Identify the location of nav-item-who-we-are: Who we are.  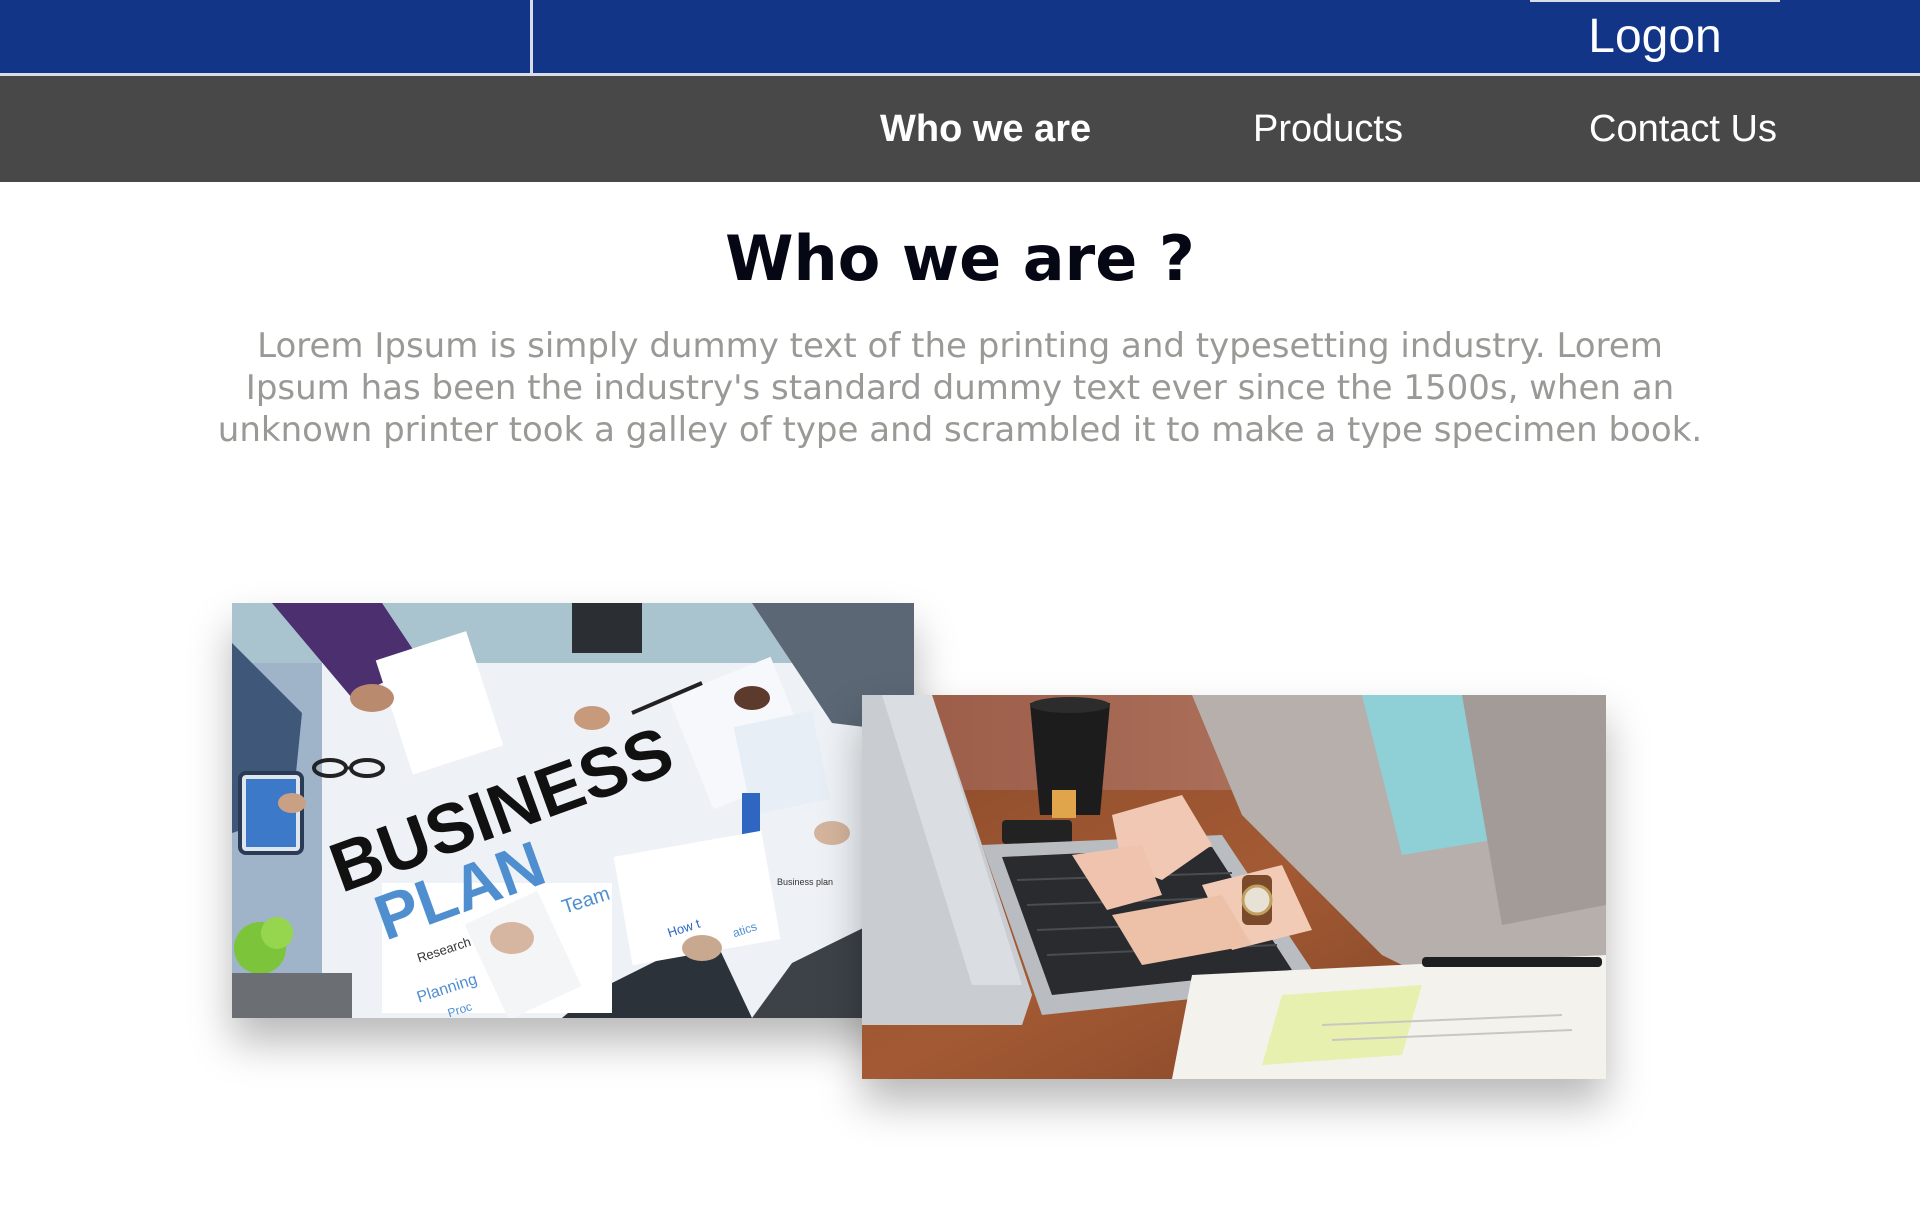
(985, 129).